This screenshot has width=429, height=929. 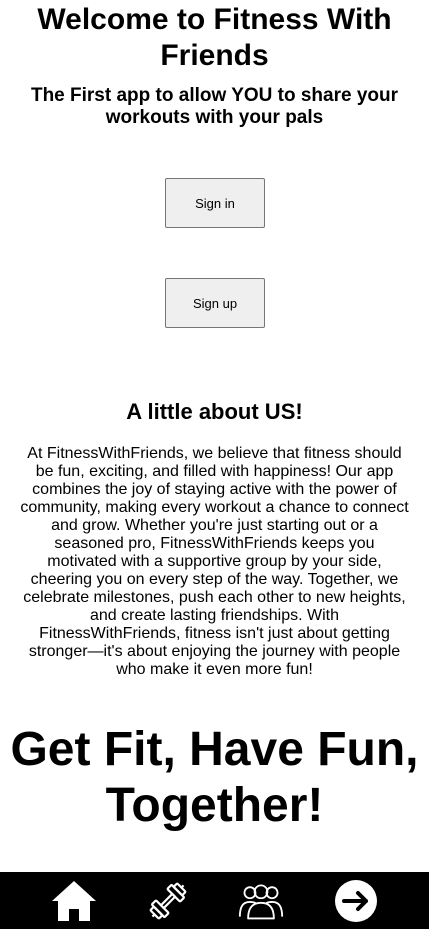 What do you see at coordinates (214, 900) in the screenshot?
I see `bottom-nav` at bounding box center [214, 900].